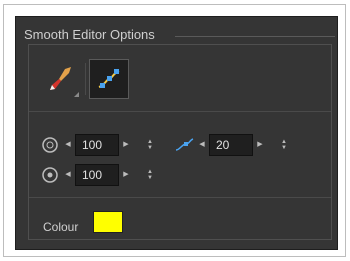 This screenshot has height=261, width=350. I want to click on size-field: 100, so click(97, 145).